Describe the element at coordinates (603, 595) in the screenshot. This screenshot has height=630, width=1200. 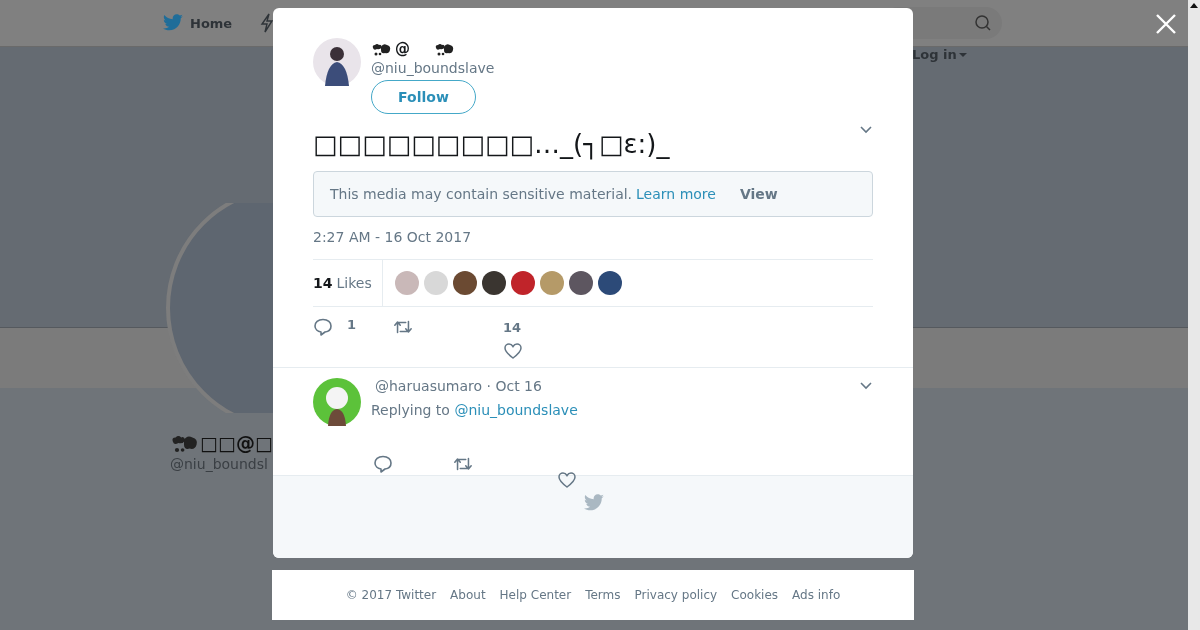
I see `footer-link: Terms` at that location.